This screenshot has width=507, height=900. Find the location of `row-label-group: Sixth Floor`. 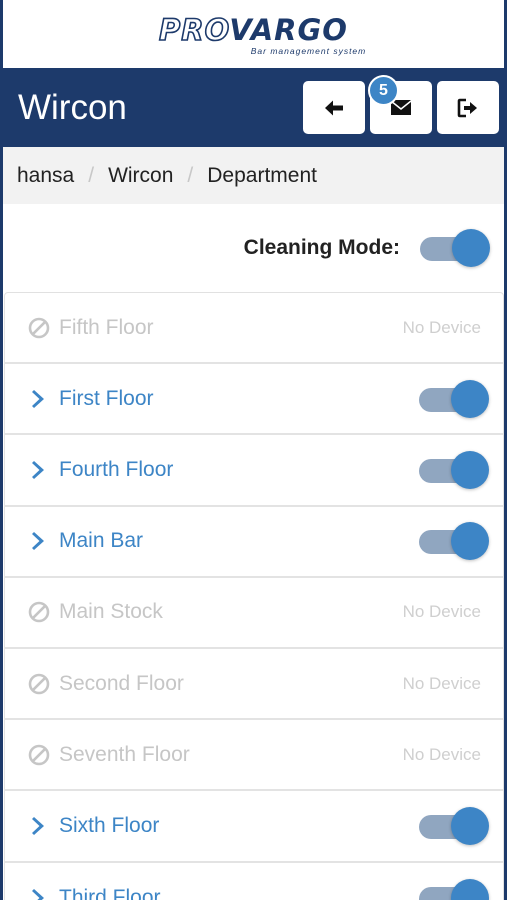

row-label-group: Sixth Floor is located at coordinates (93, 826).